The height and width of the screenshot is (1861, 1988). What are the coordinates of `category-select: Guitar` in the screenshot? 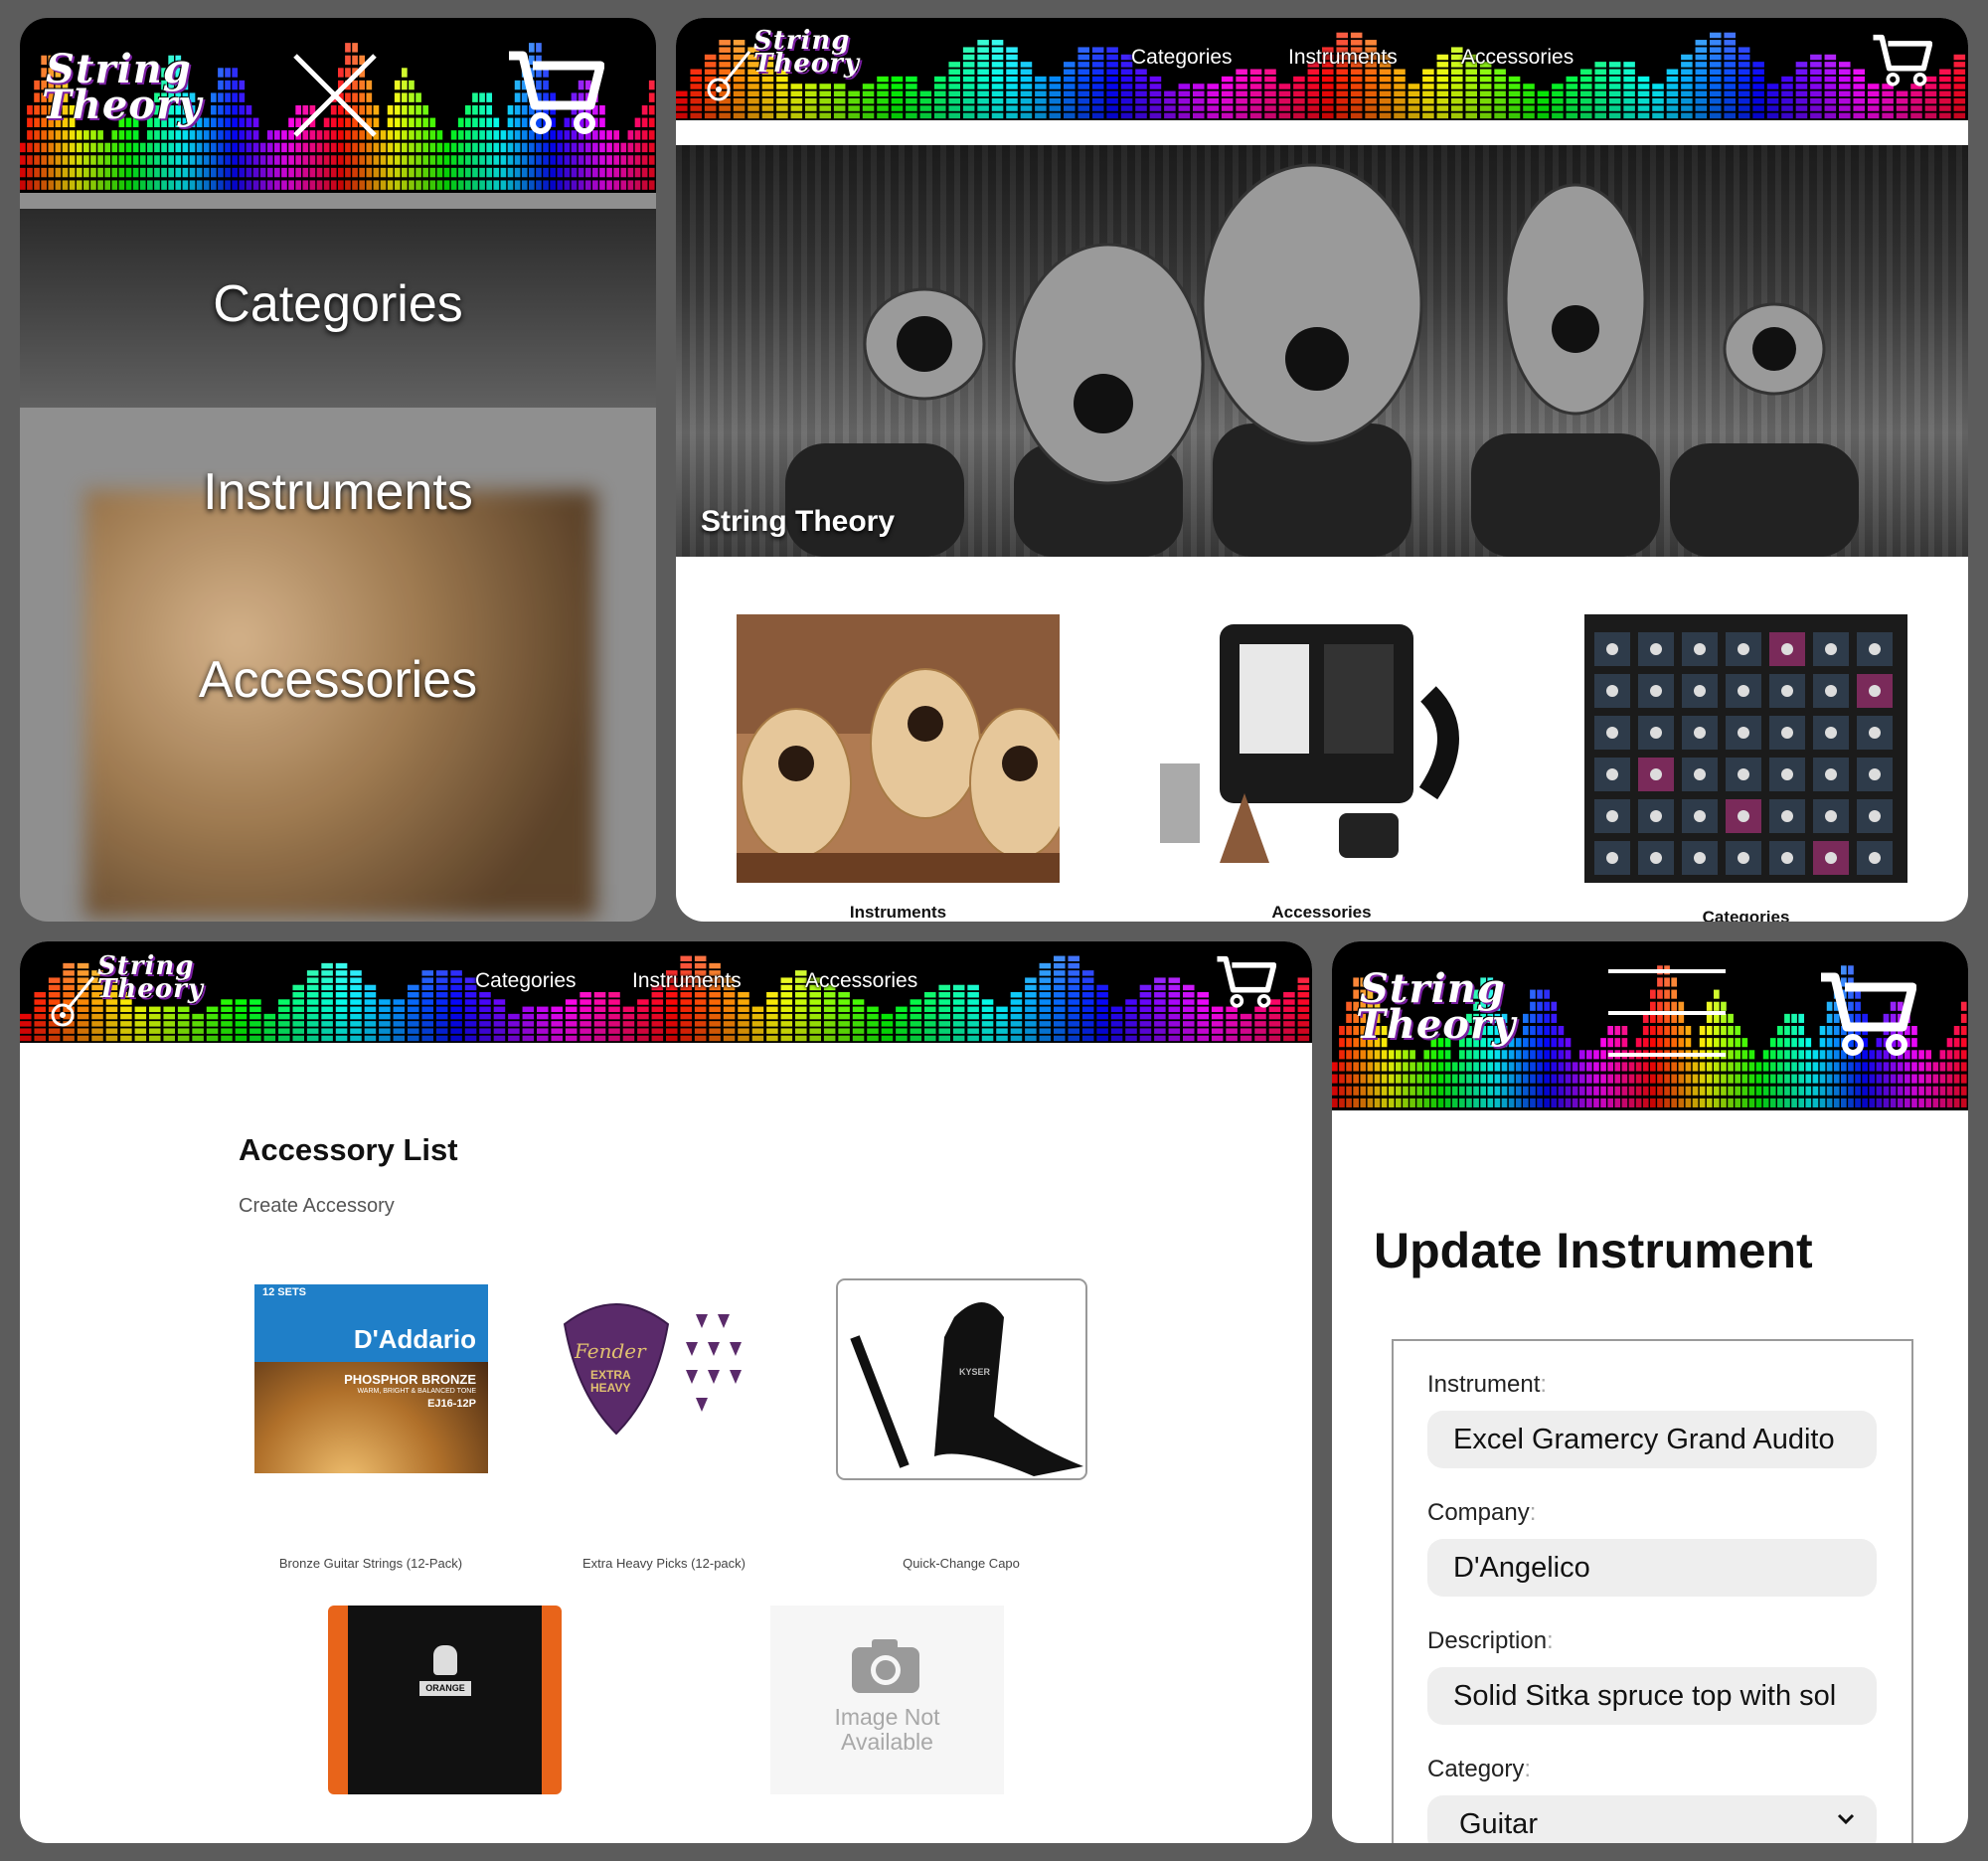 It's located at (1652, 1819).